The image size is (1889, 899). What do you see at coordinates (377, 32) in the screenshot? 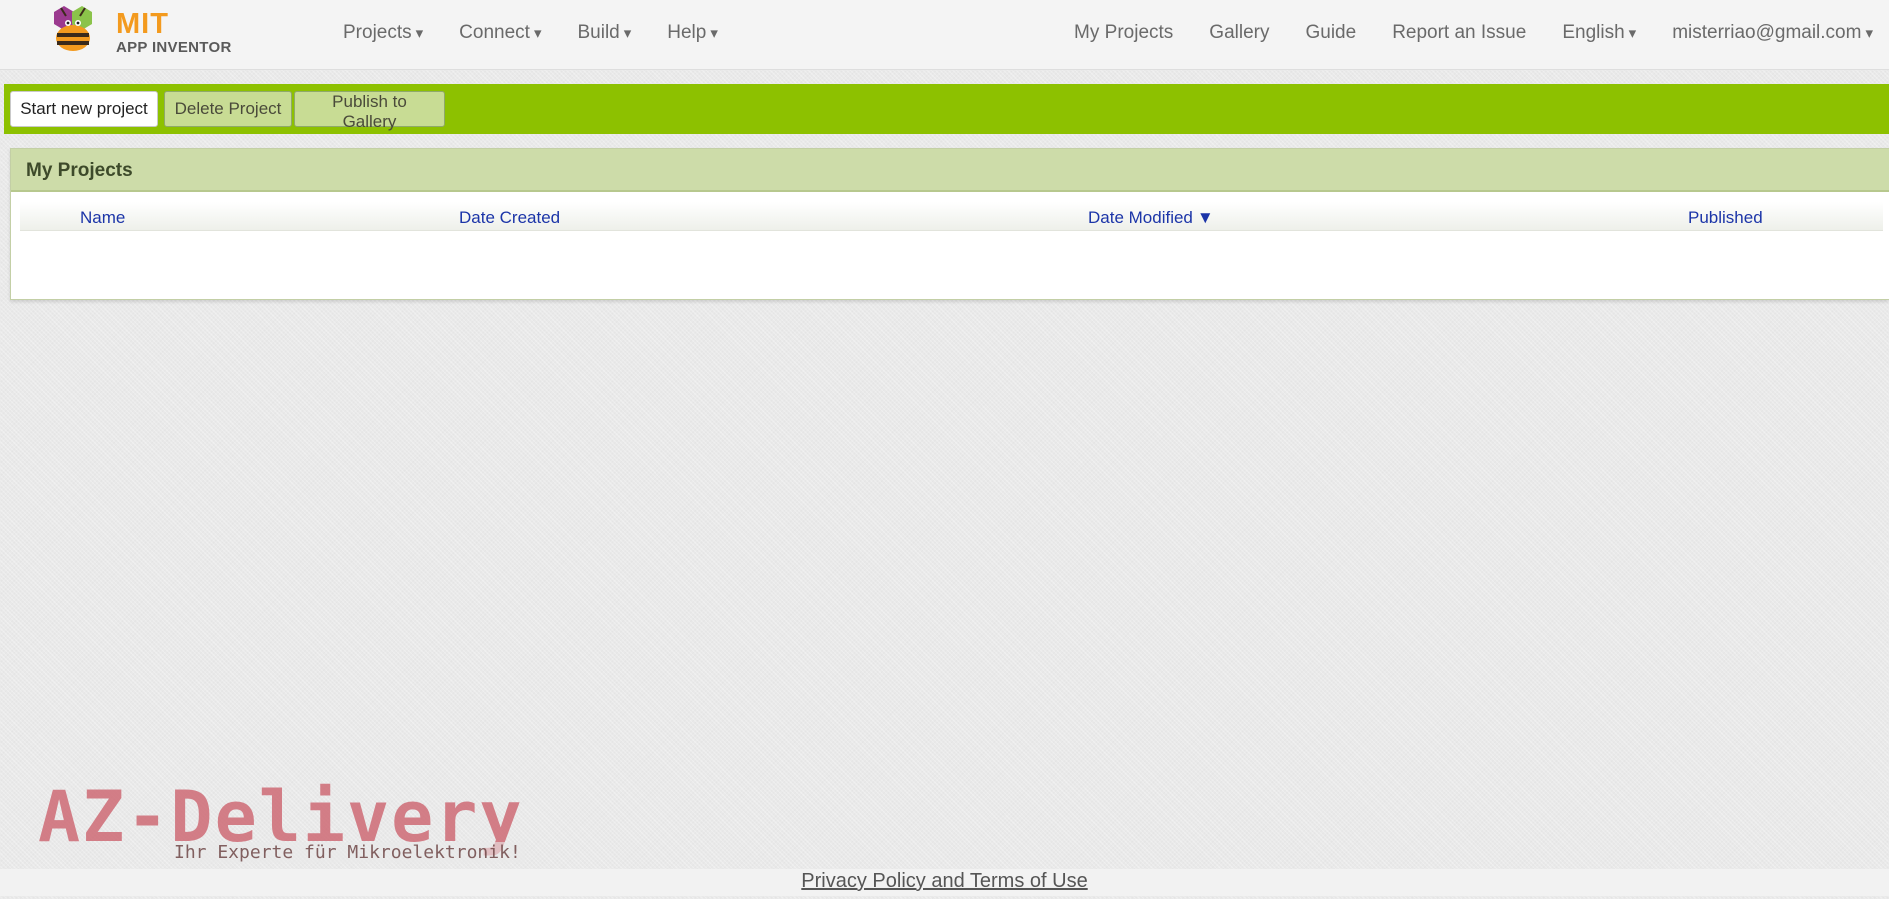
I see `menu-projects-label: Projects` at bounding box center [377, 32].